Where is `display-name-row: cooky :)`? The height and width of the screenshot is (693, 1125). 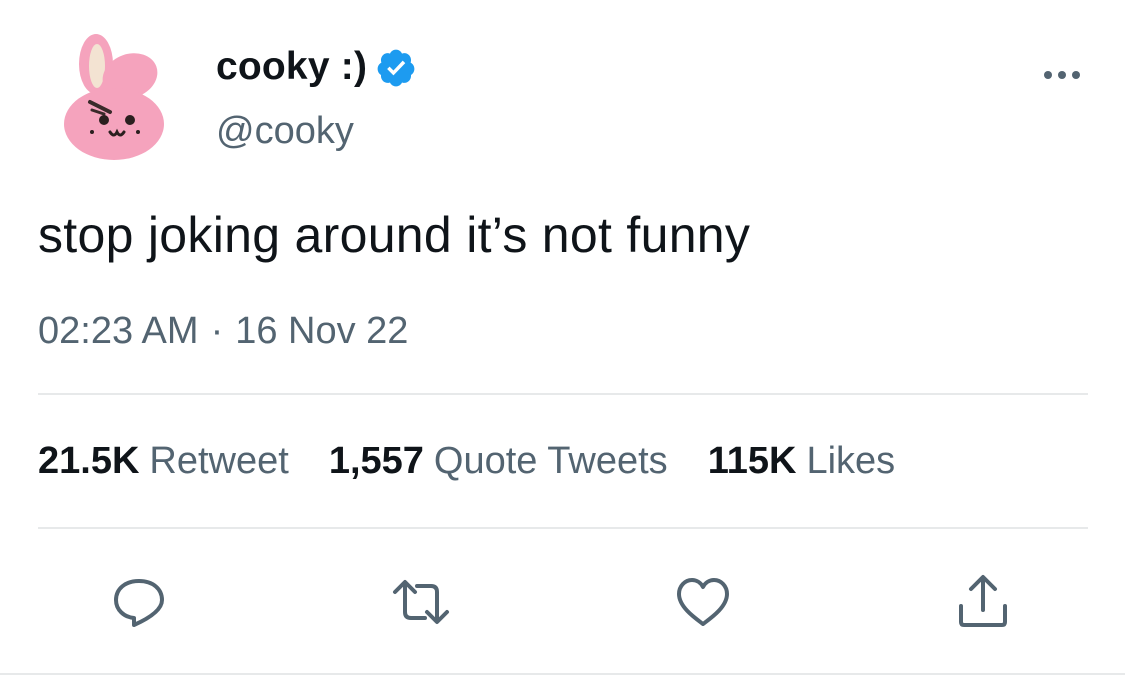 display-name-row: cooky :) is located at coordinates (316, 67).